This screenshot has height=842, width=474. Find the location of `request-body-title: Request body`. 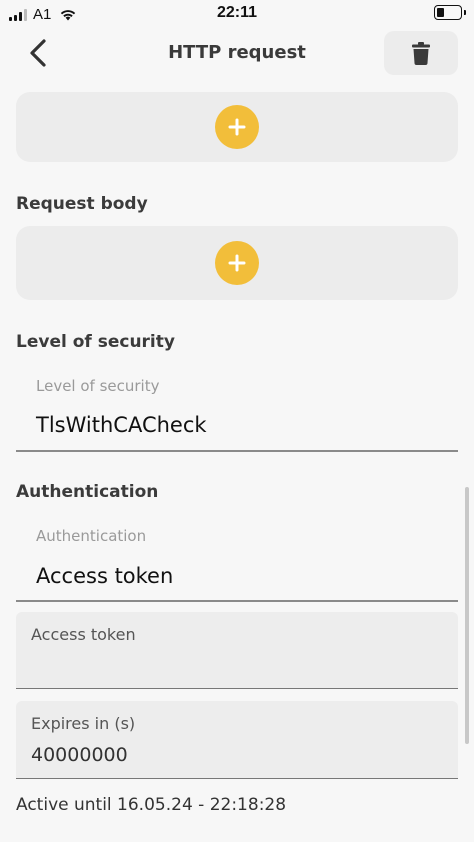

request-body-title: Request body is located at coordinates (82, 204).